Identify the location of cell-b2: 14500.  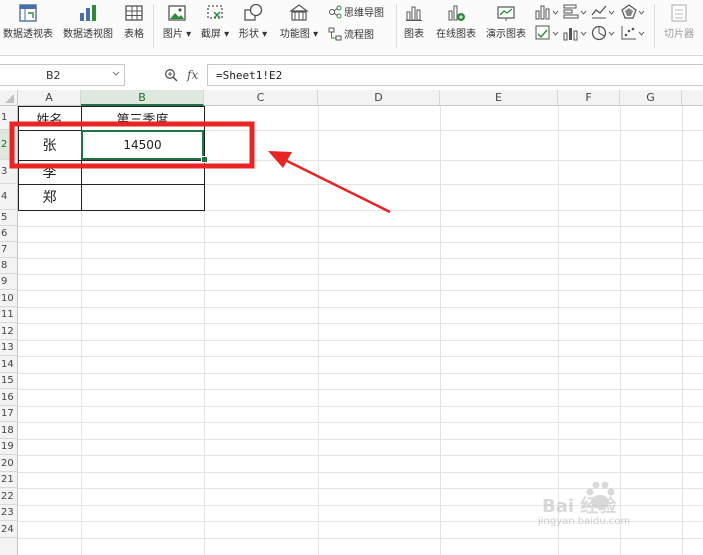
(142, 145).